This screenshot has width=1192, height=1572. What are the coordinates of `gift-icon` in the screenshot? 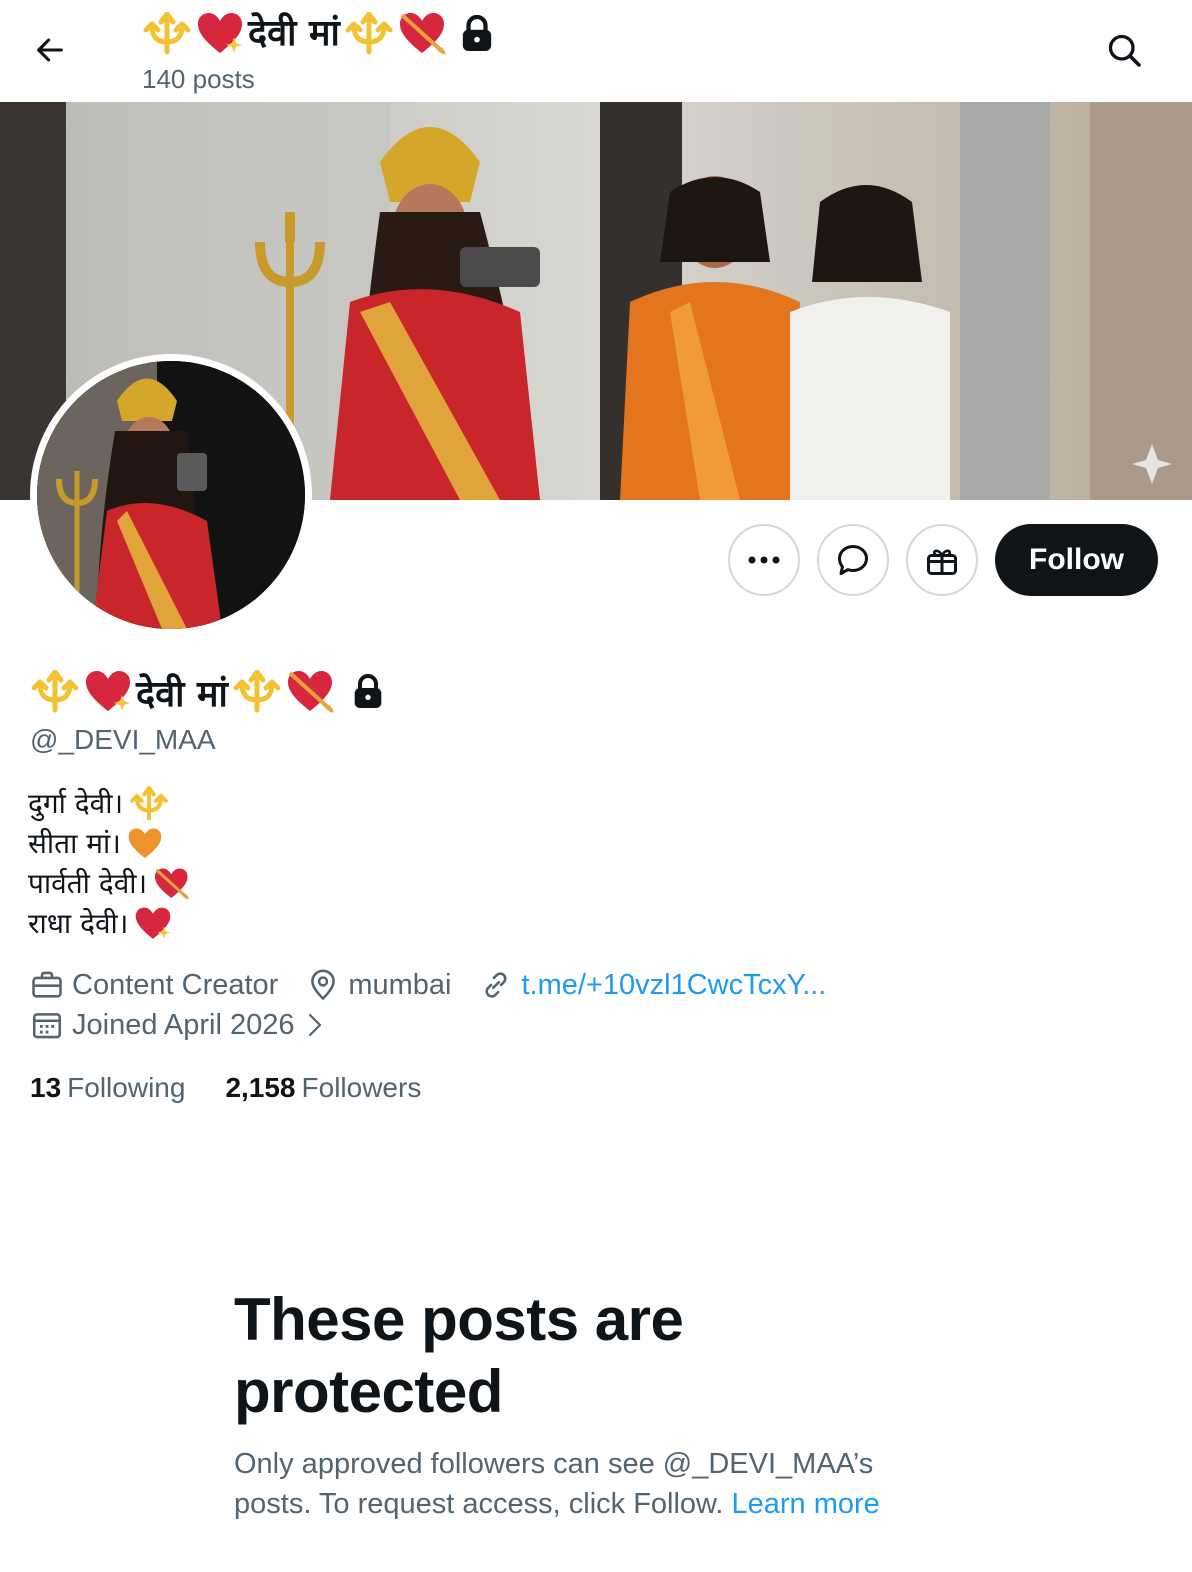 It's located at (942, 562).